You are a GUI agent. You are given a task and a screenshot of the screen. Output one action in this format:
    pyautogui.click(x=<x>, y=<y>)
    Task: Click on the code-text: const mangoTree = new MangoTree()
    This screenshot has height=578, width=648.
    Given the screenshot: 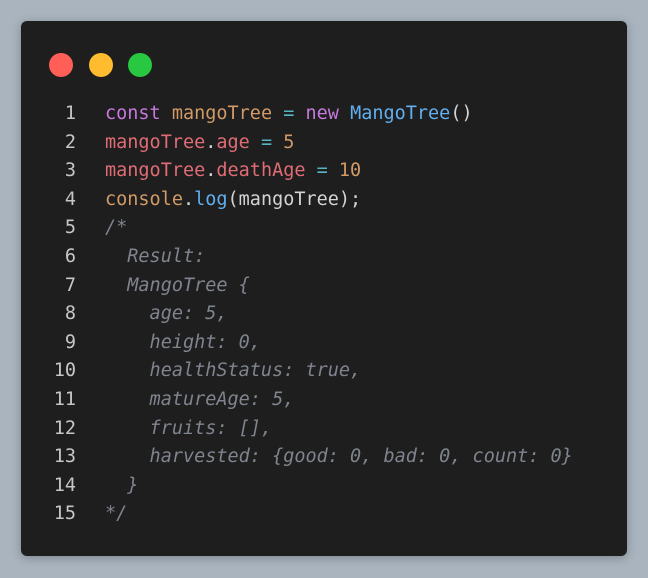 What is the action you would take?
    pyautogui.click(x=289, y=114)
    